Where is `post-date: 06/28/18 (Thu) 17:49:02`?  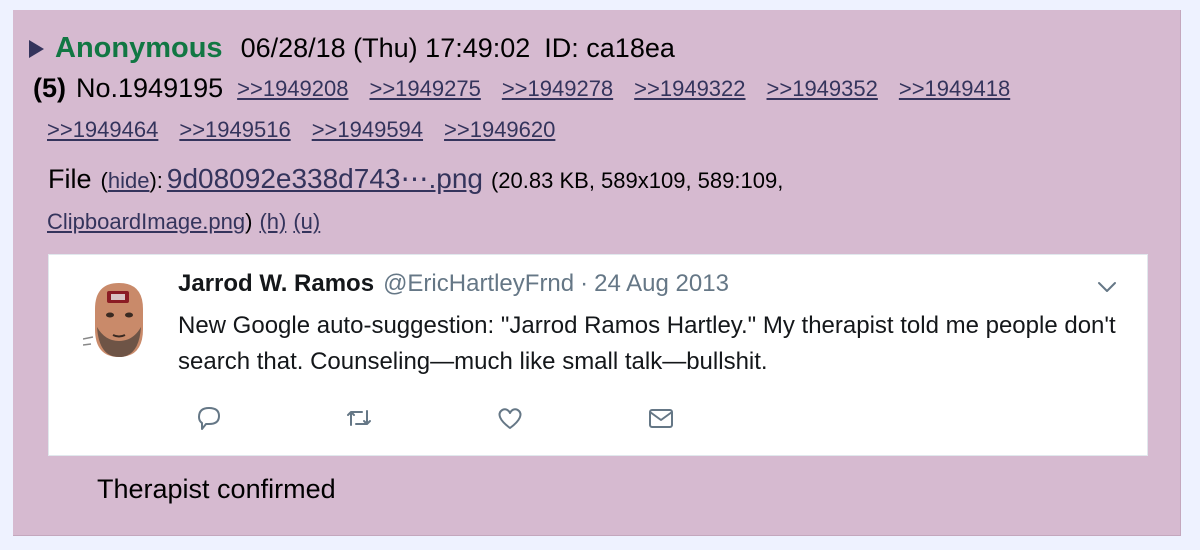 post-date: 06/28/18 (Thu) 17:49:02 is located at coordinates (385, 48).